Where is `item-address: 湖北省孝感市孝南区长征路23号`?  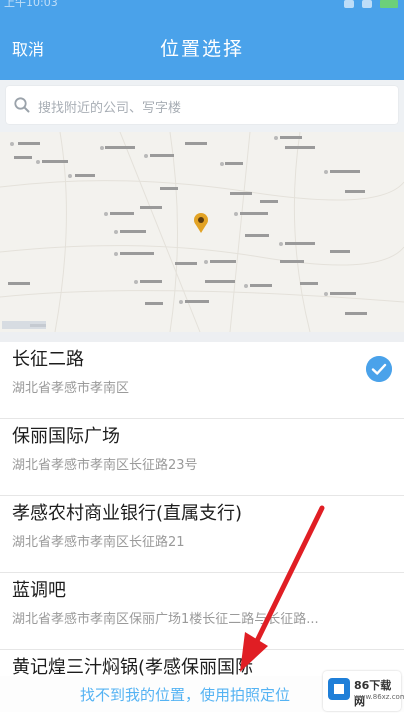 item-address: 湖北省孝感市孝南区长征路23号 is located at coordinates (105, 465).